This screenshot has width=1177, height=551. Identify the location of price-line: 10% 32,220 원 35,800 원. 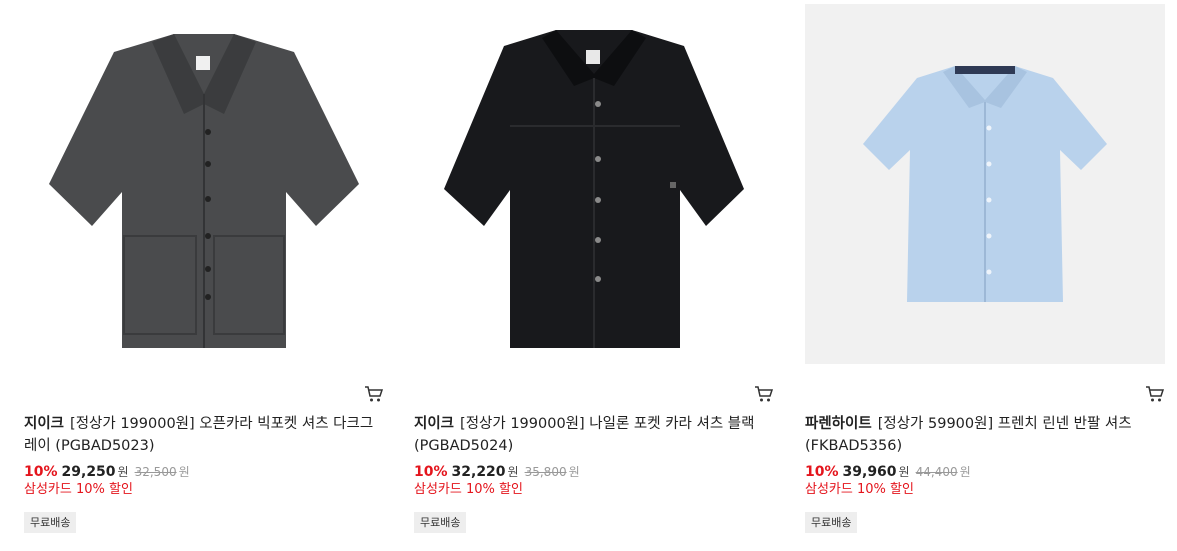
(497, 472).